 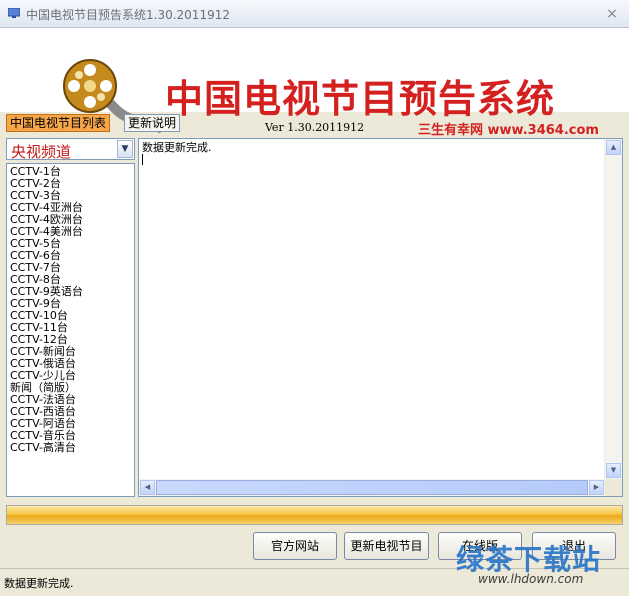 I want to click on watermark-url: www.lhdown.com, so click(x=531, y=579).